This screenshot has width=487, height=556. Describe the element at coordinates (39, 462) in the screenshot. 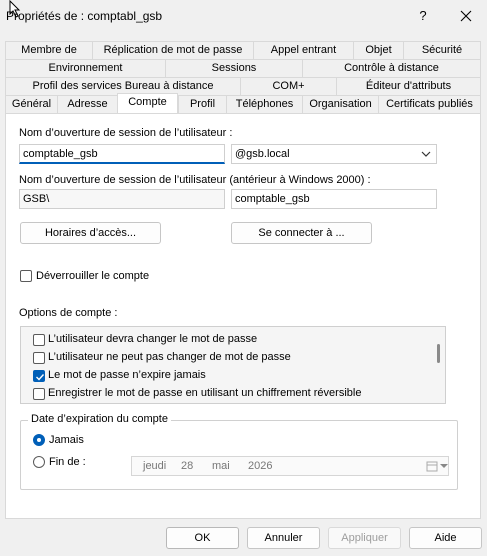

I see `end-of-radio` at that location.